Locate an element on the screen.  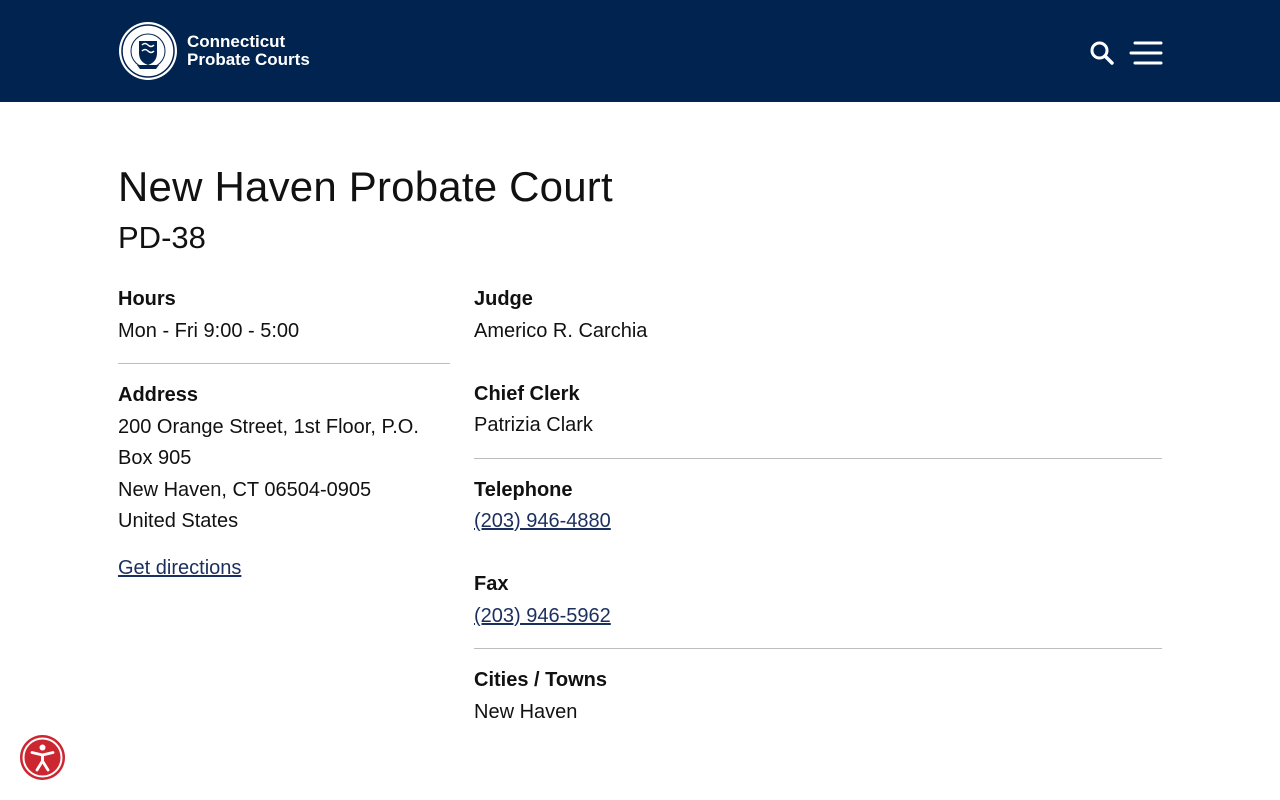
telephone-label: Telephone is located at coordinates (523, 490).